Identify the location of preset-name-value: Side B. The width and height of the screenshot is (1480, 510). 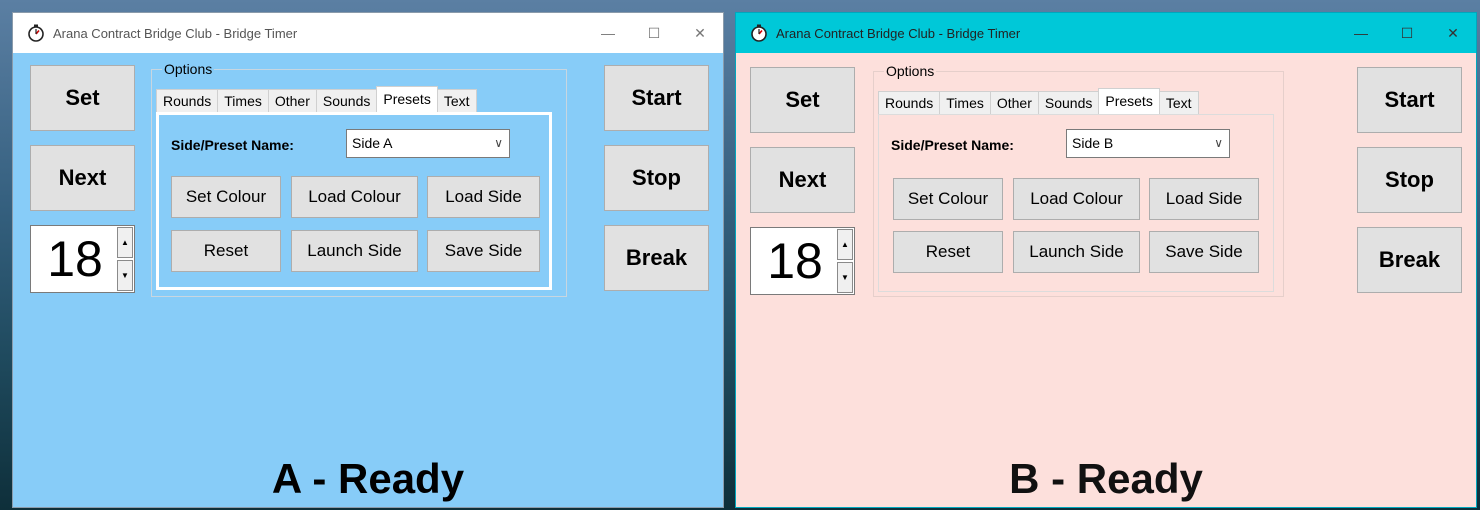
(1093, 143).